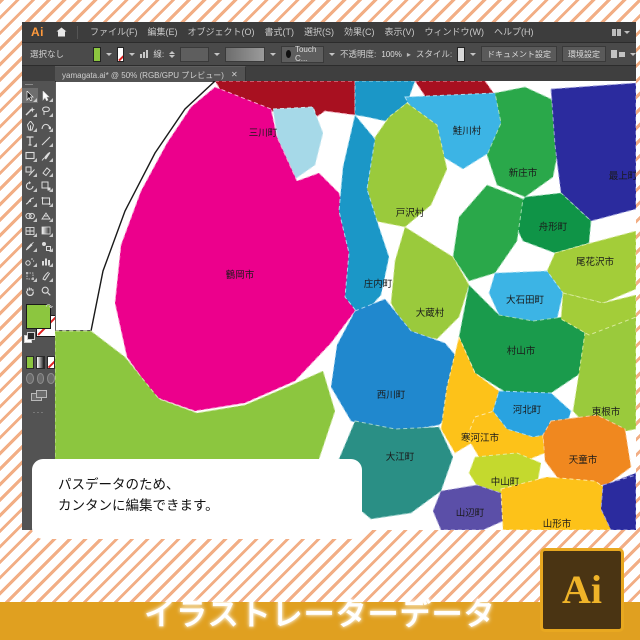  Describe the element at coordinates (172, 54) in the screenshot. I see `stroke-weight-stepper` at that location.